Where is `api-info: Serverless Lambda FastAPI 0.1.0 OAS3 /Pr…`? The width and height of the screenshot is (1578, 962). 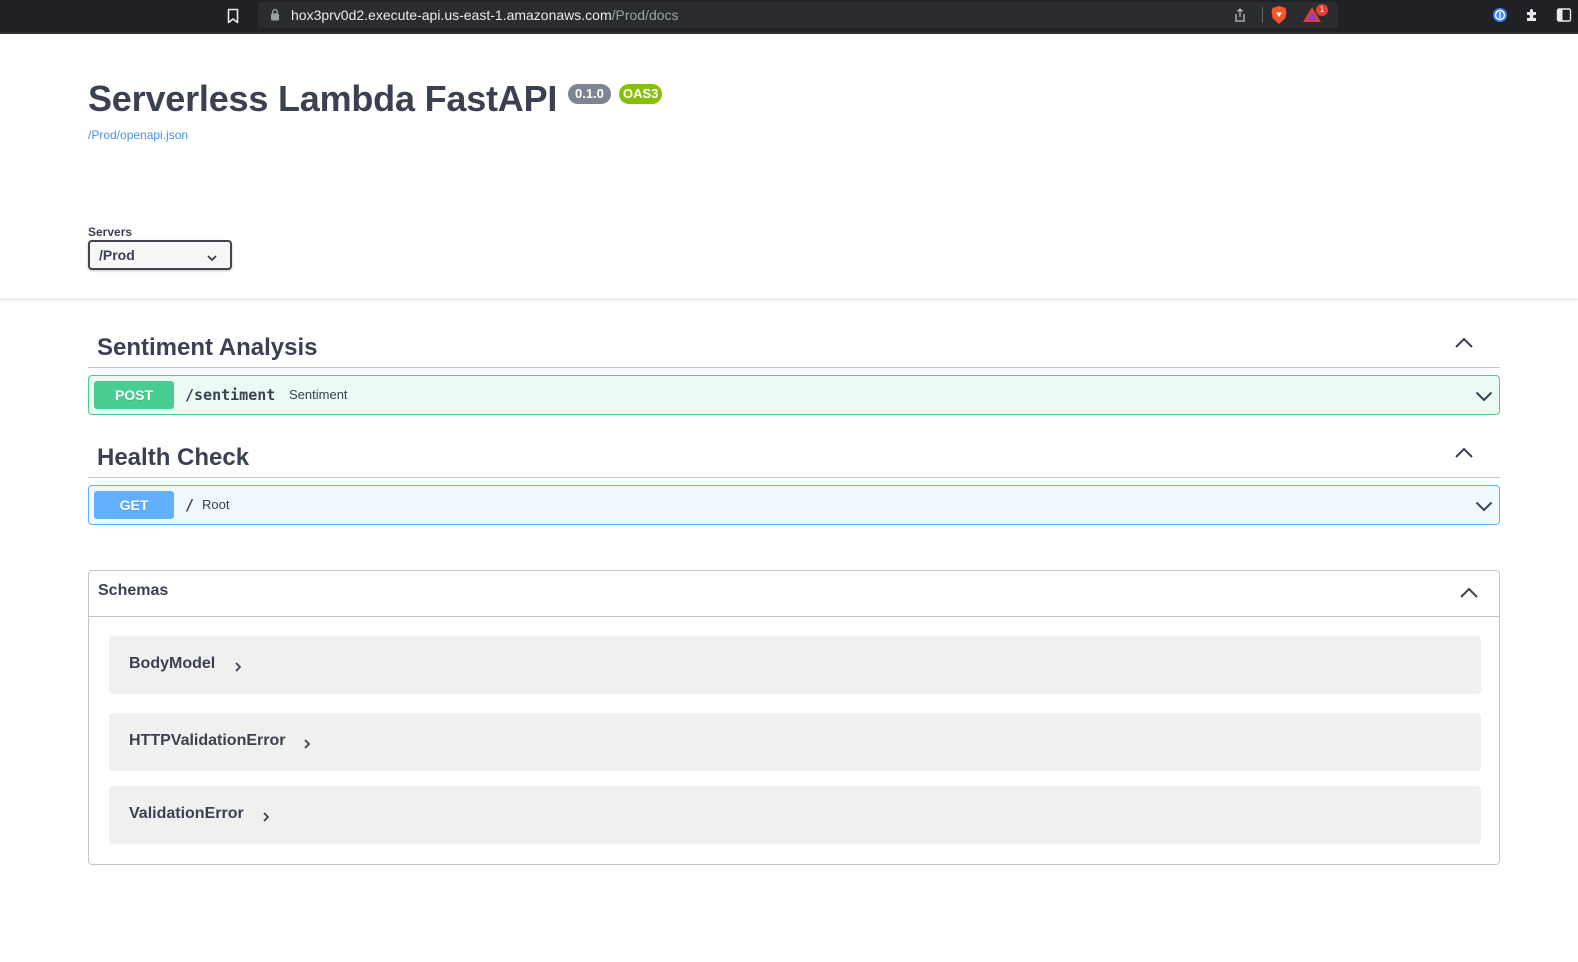
api-info: Serverless Lambda FastAPI 0.1.0 OAS3 /Pr… is located at coordinates (375, 110).